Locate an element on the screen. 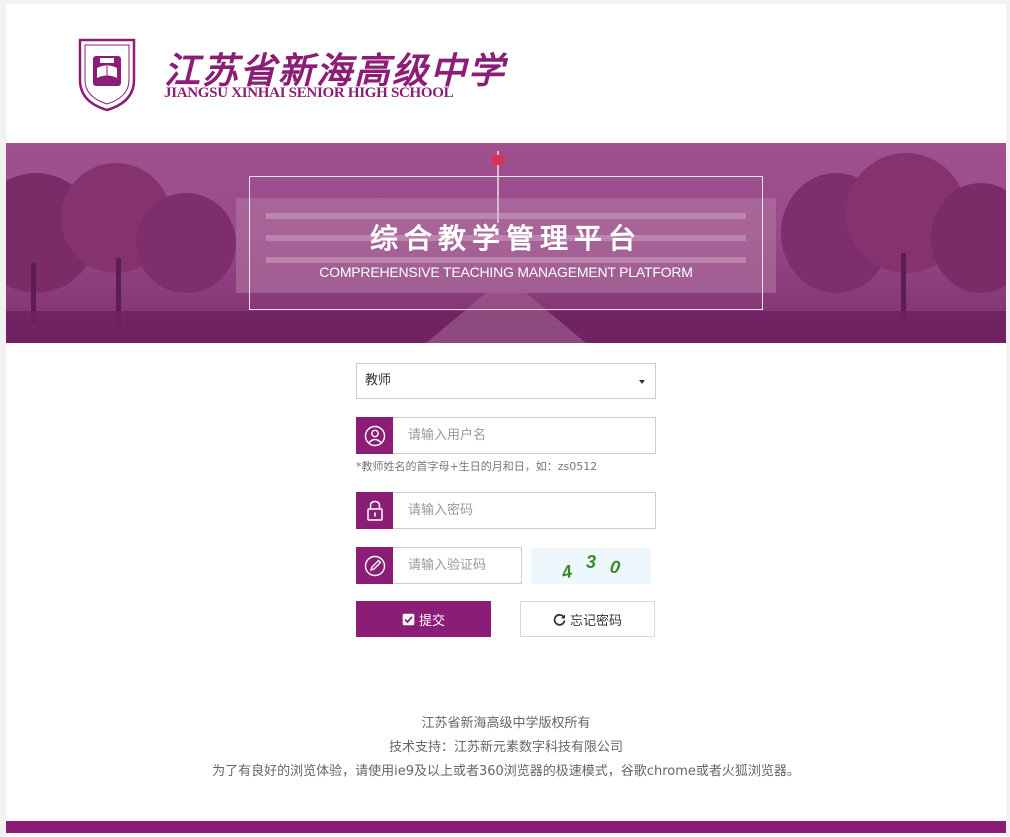  captcha-field is located at coordinates (439, 565).